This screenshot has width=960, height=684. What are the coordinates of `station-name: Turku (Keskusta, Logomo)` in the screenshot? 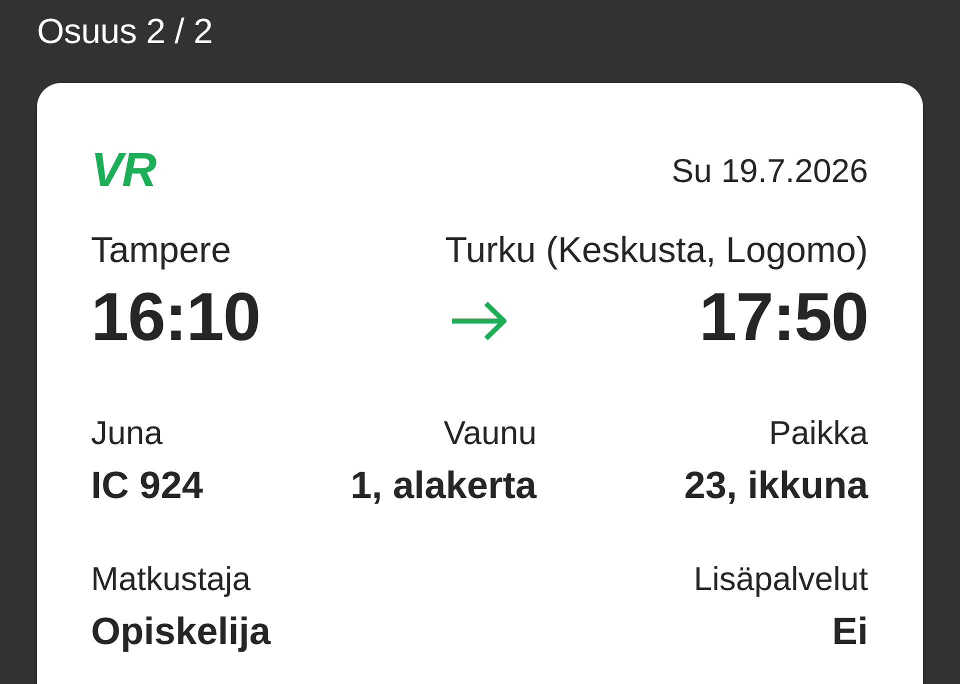 It's located at (656, 250).